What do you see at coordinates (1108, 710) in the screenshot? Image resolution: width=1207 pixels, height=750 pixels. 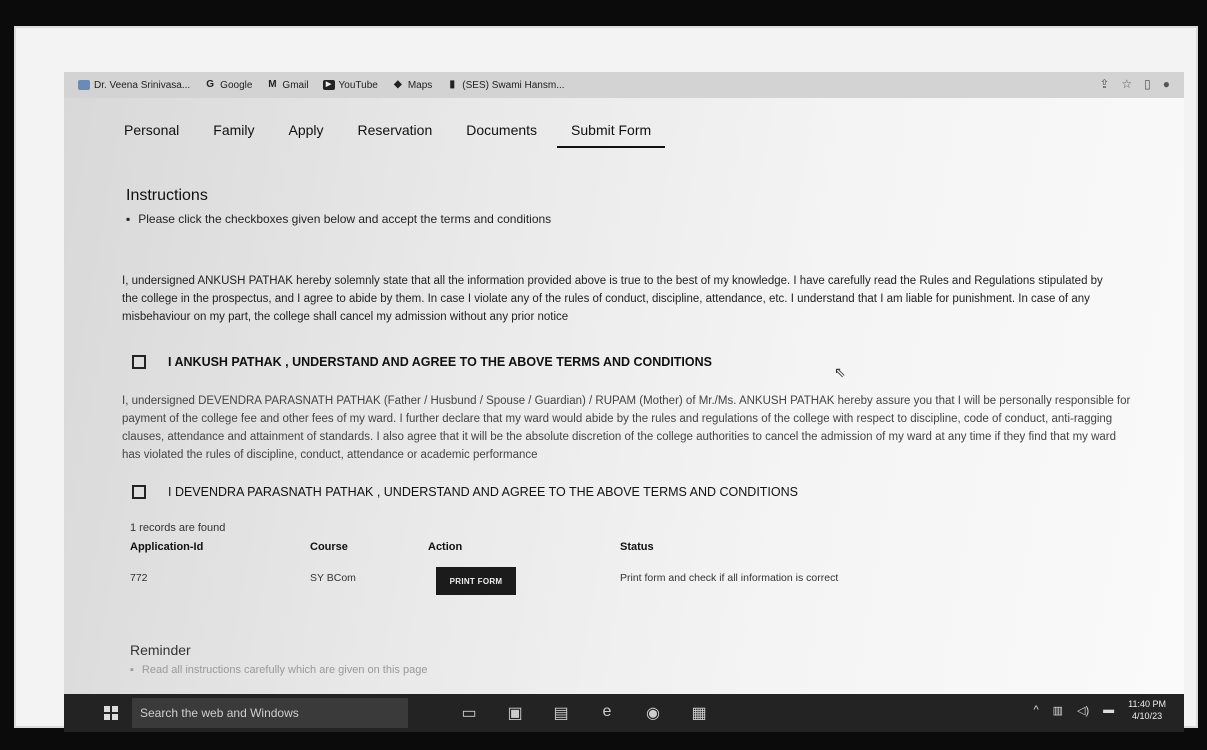 I see `notification-icon: ▬` at bounding box center [1108, 710].